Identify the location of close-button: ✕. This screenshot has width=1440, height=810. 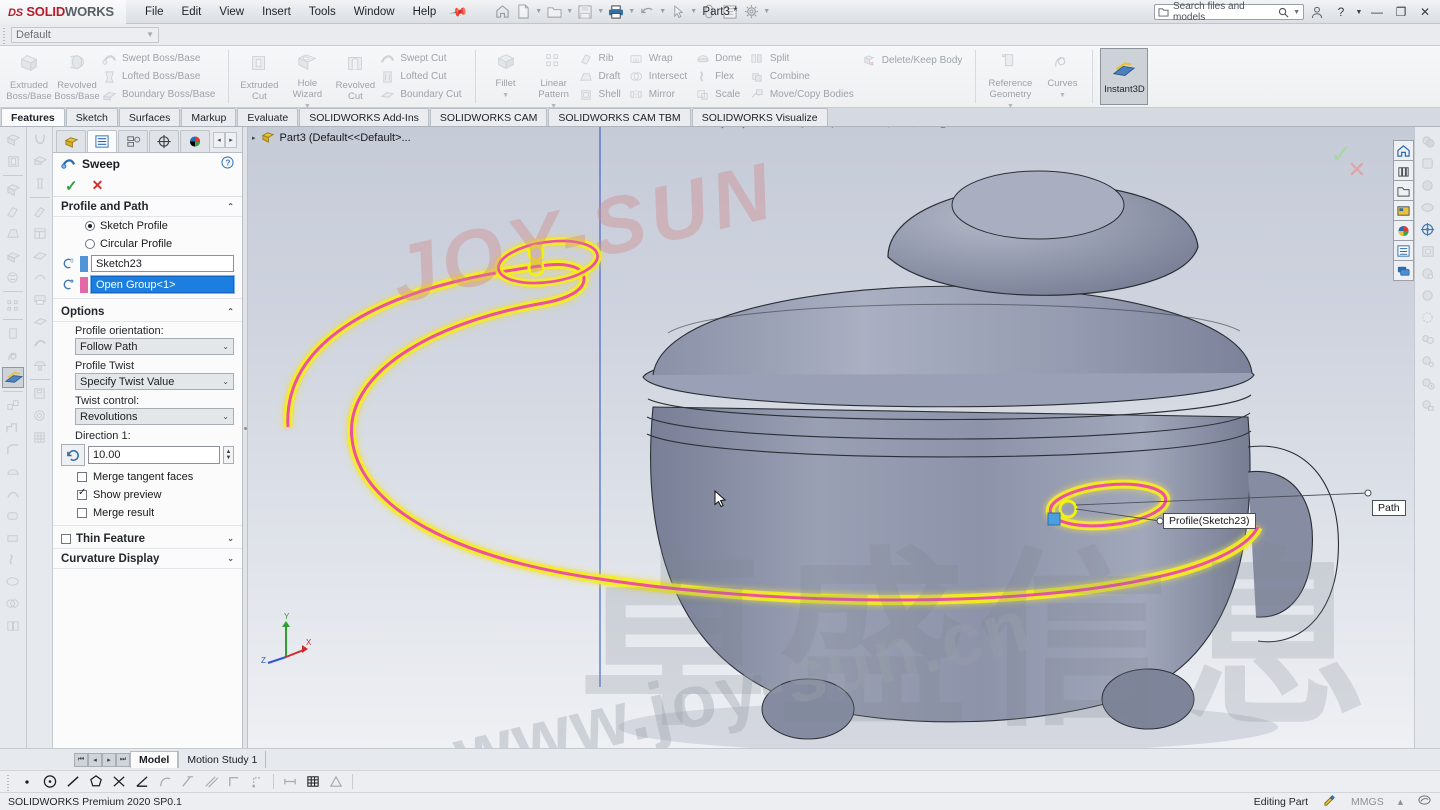
(1425, 12).